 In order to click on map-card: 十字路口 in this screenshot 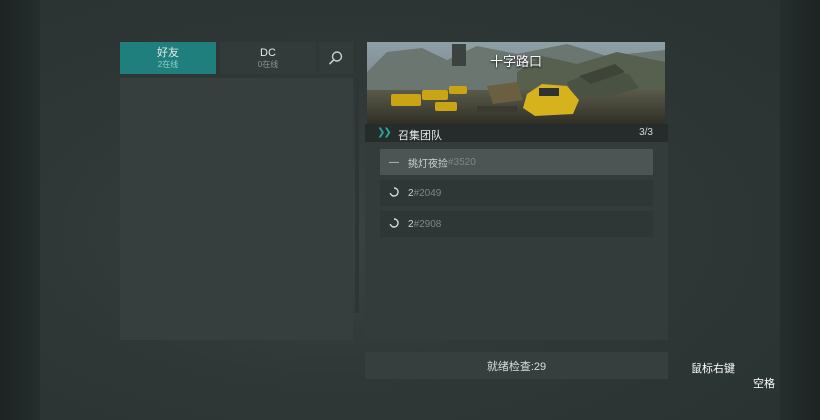, I will do `click(516, 83)`.